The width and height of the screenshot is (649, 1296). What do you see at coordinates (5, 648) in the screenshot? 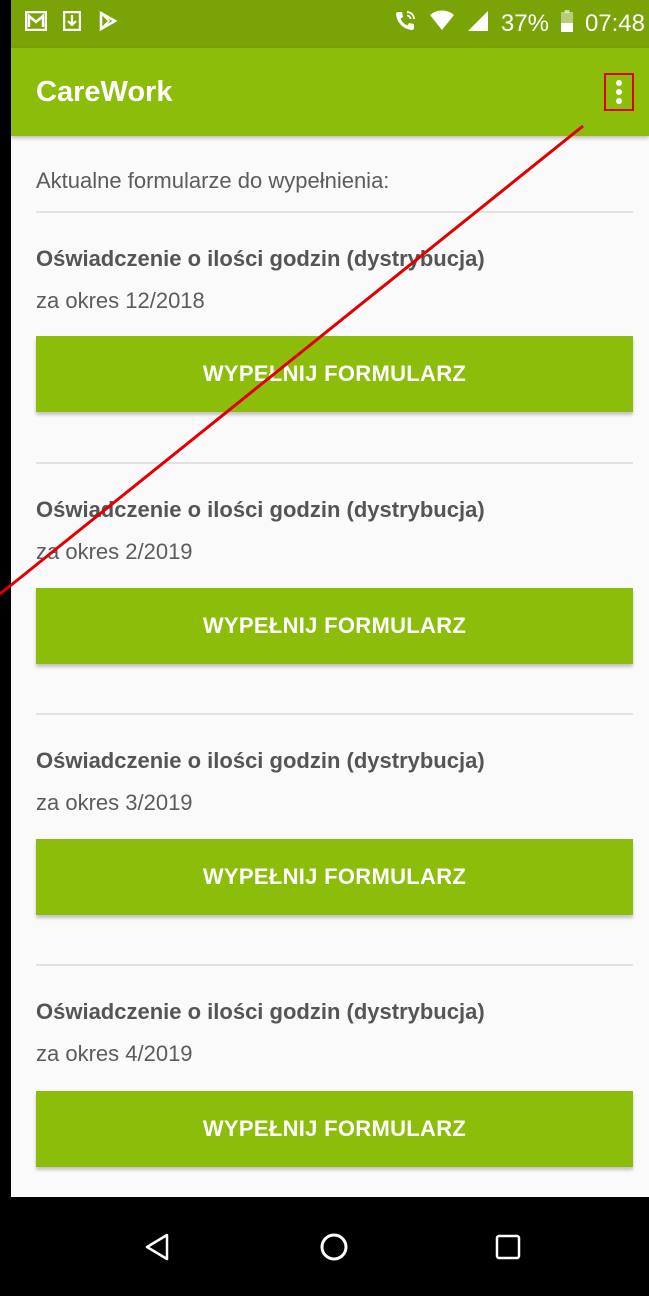
I see `screenshot-frame` at bounding box center [5, 648].